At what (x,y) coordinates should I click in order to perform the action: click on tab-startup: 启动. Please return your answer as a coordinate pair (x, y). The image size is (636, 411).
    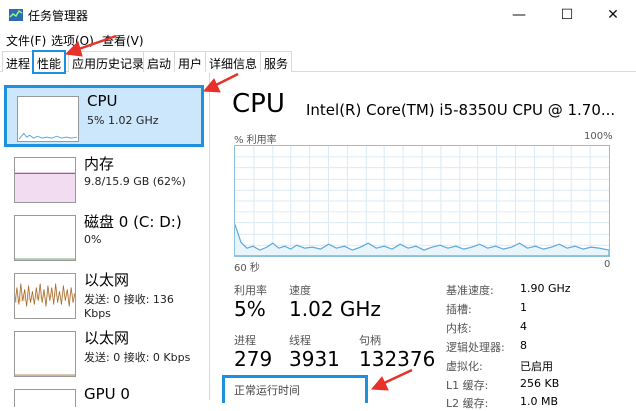
    Looking at the image, I should click on (159, 61).